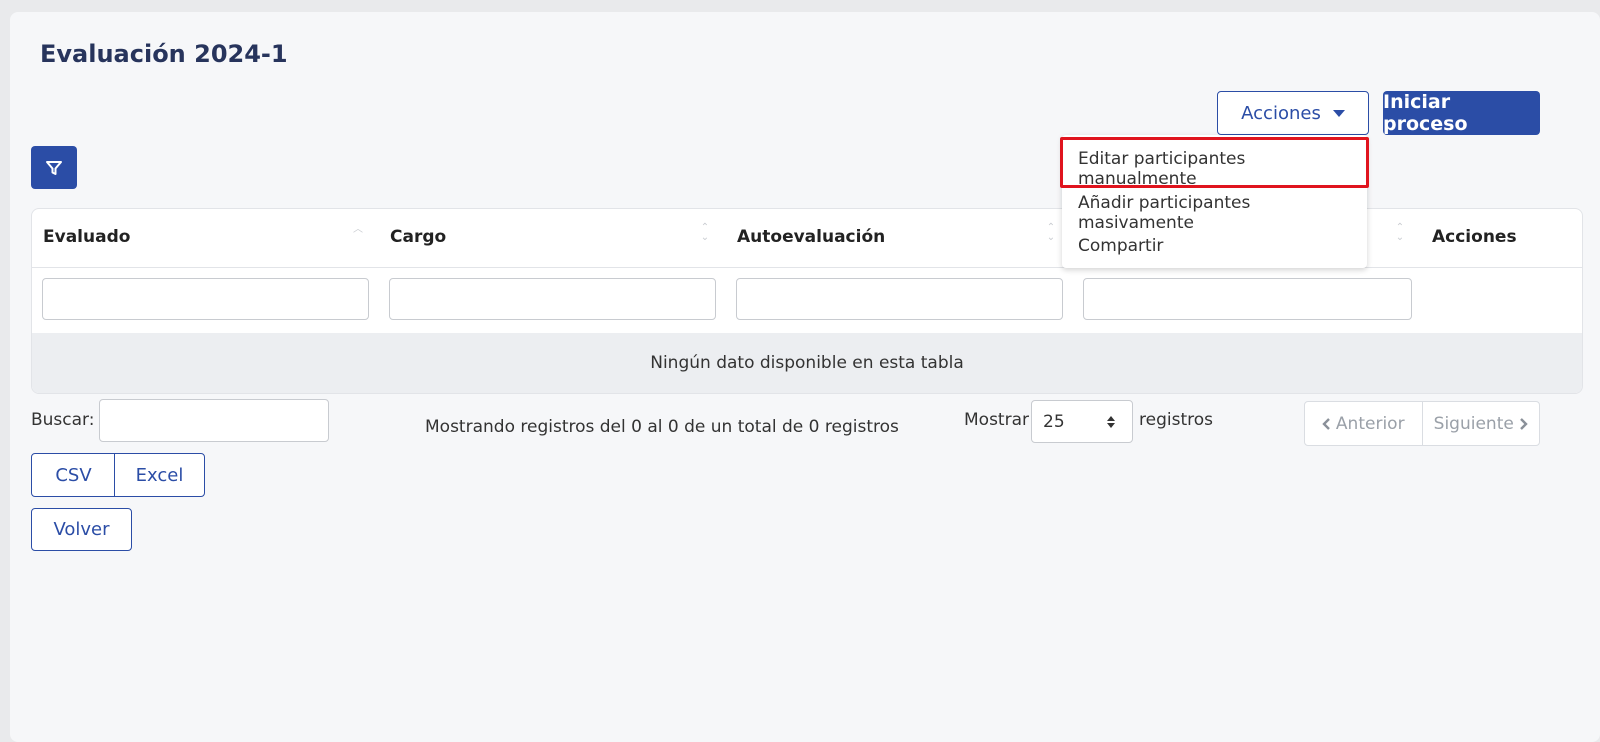  Describe the element at coordinates (899, 299) in the screenshot. I see `filter-input-autoevaluacion` at that location.